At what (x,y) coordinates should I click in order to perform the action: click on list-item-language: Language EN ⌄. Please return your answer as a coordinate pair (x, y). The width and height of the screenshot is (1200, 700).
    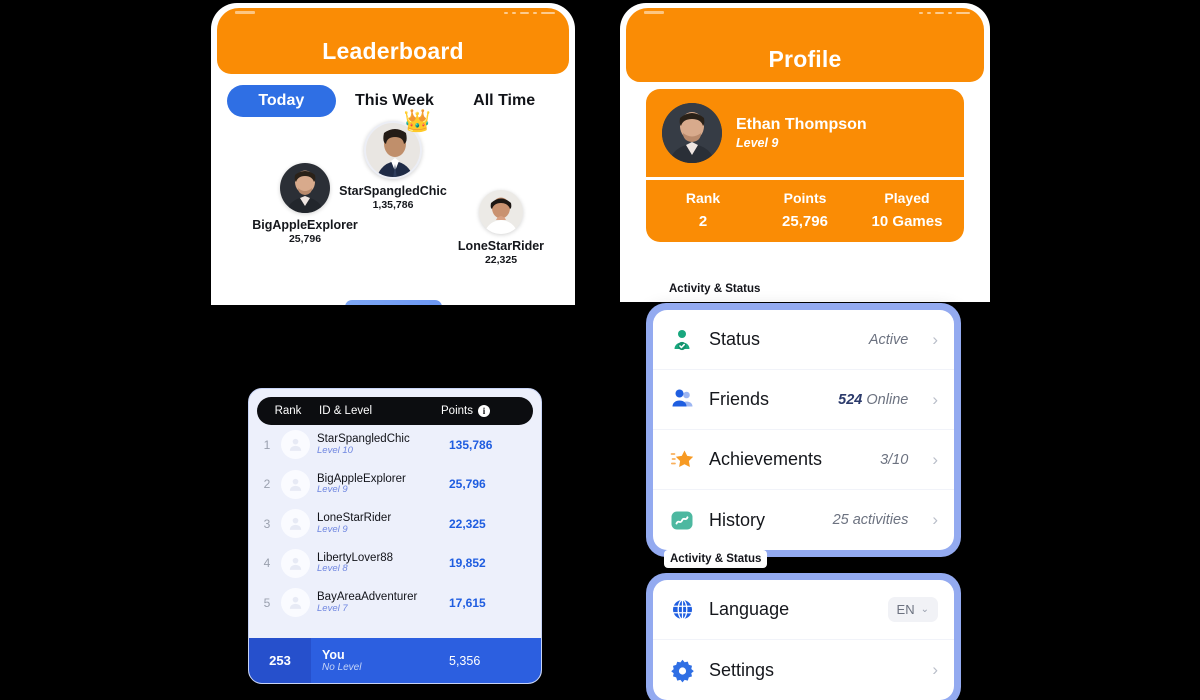
    Looking at the image, I should click on (803, 610).